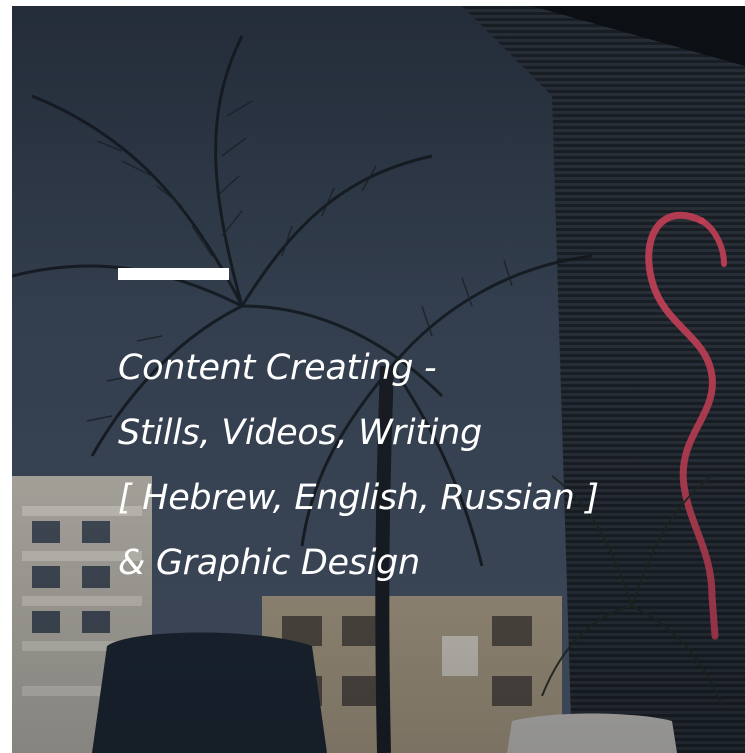 Image resolution: width=745 pixels, height=753 pixels. I want to click on caption-line-2: Stills, Videos, Writing, so click(300, 433).